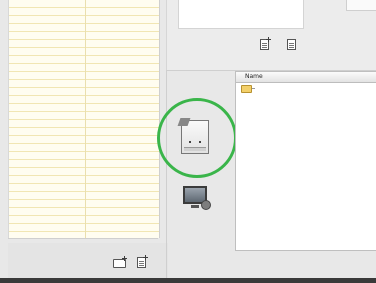 The image size is (376, 283). What do you see at coordinates (197, 198) in the screenshot?
I see `monitor-icon` at bounding box center [197, 198].